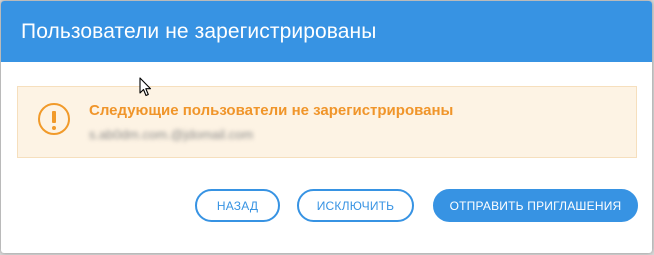 This screenshot has width=654, height=255. What do you see at coordinates (171, 134) in the screenshot?
I see `unregistered-user-email: s.ab0dm.com.@jdomail.com` at bounding box center [171, 134].